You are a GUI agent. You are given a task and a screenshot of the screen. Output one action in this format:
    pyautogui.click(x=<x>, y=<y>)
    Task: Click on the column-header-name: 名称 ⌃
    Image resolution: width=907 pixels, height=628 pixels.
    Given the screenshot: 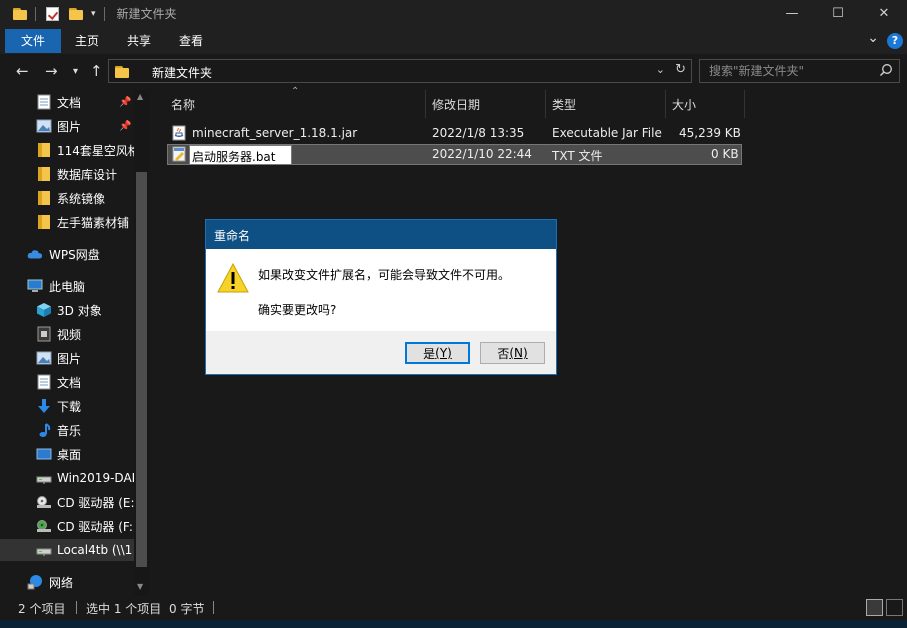 What is the action you would take?
    pyautogui.click(x=235, y=102)
    